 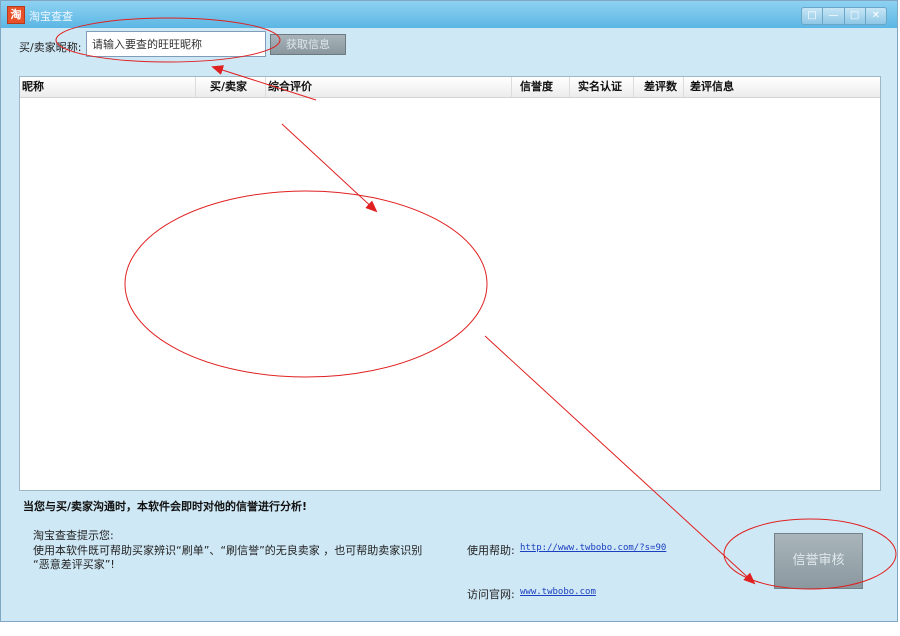 I want to click on fetch-info-button: 获取信息, so click(x=308, y=44).